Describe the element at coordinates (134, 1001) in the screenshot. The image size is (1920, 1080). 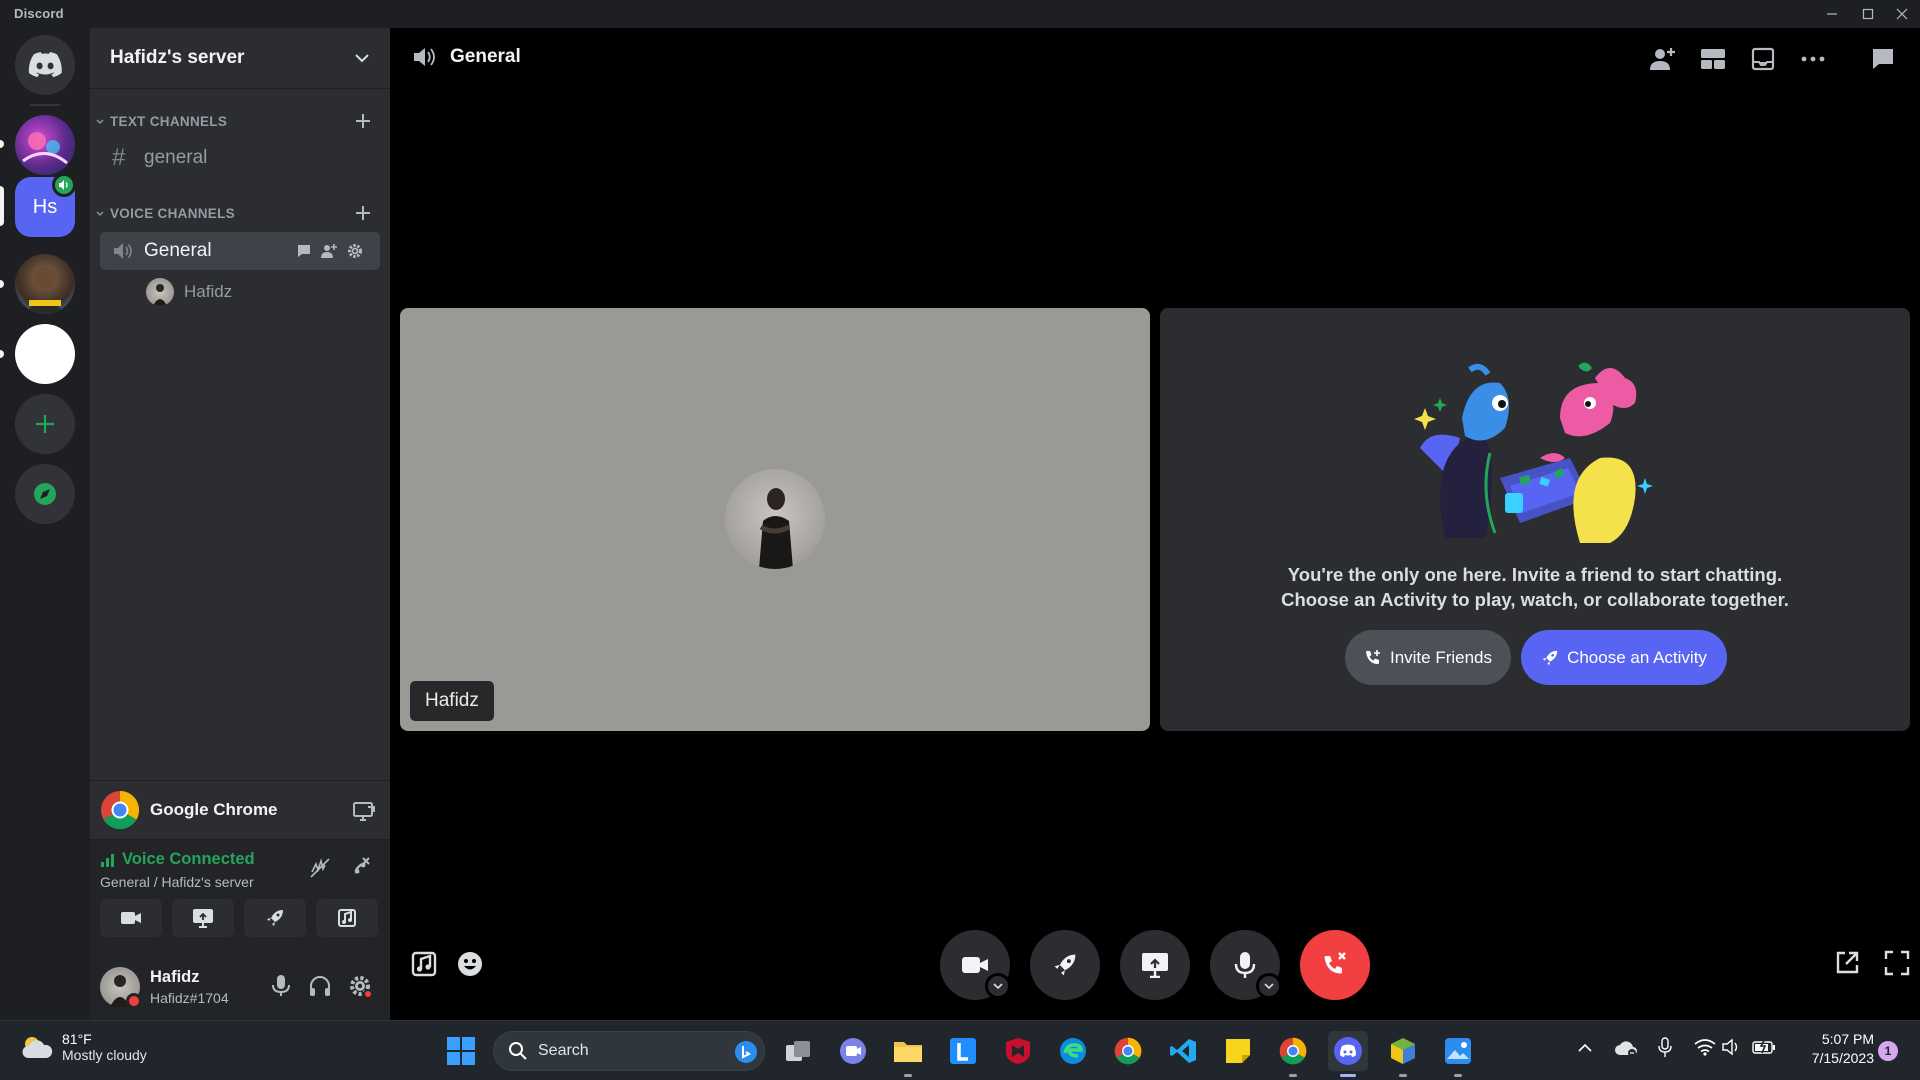
I see `dnd-status-icon` at that location.